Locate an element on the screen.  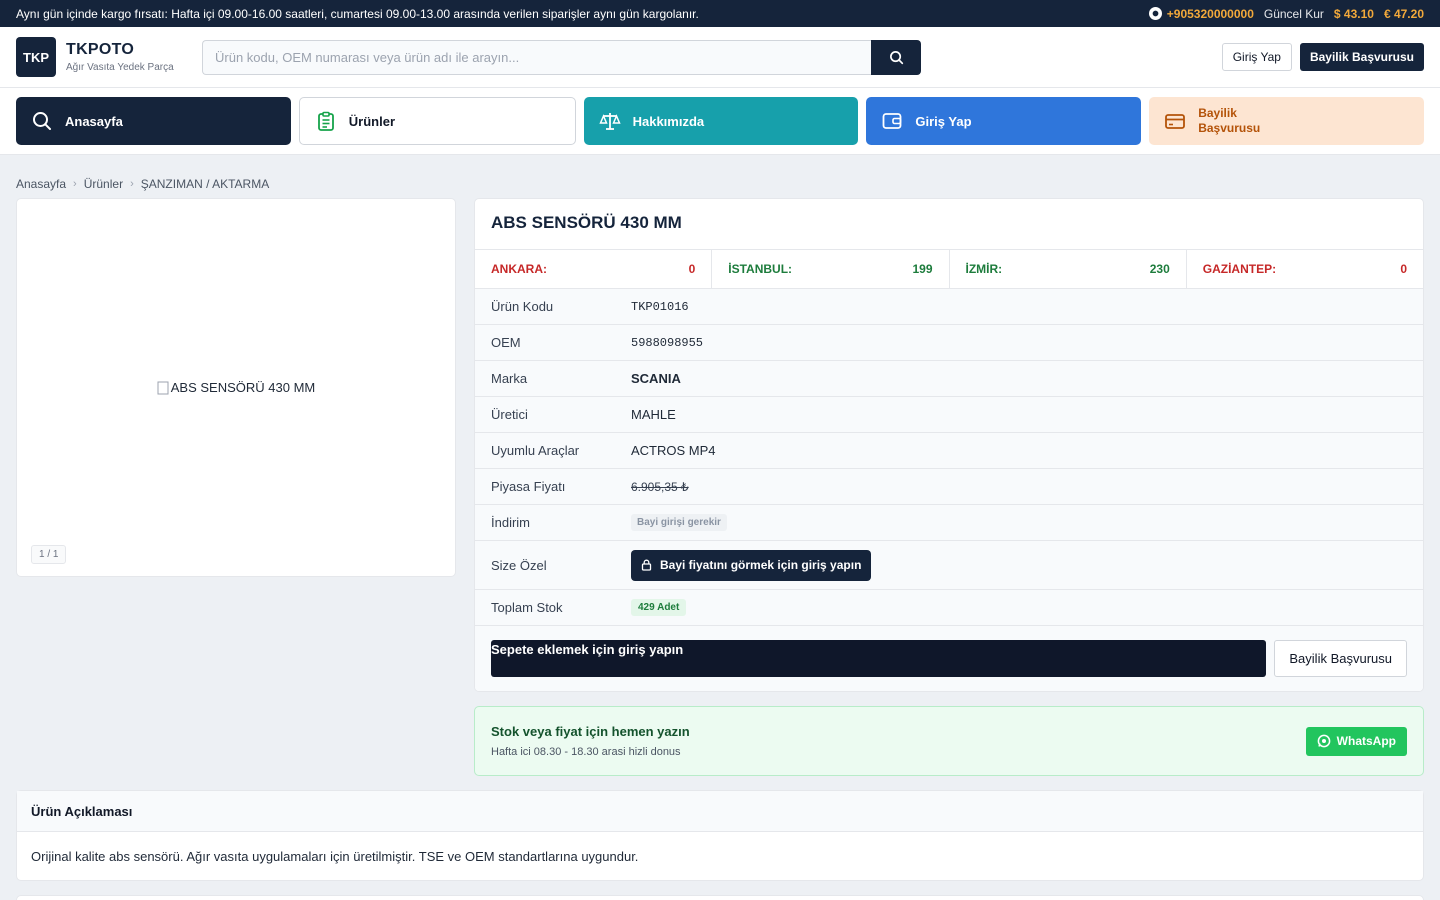
next-section-card is located at coordinates (720, 897).